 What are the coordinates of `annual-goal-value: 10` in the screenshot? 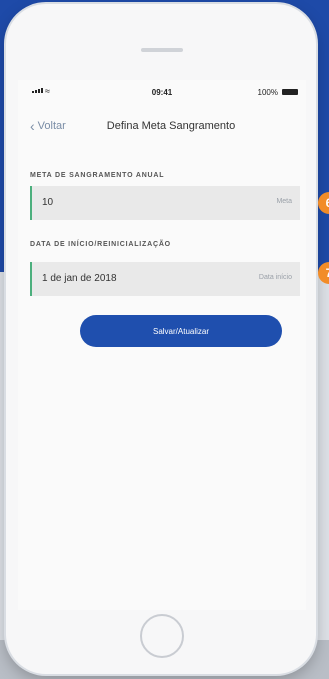 It's located at (48, 202).